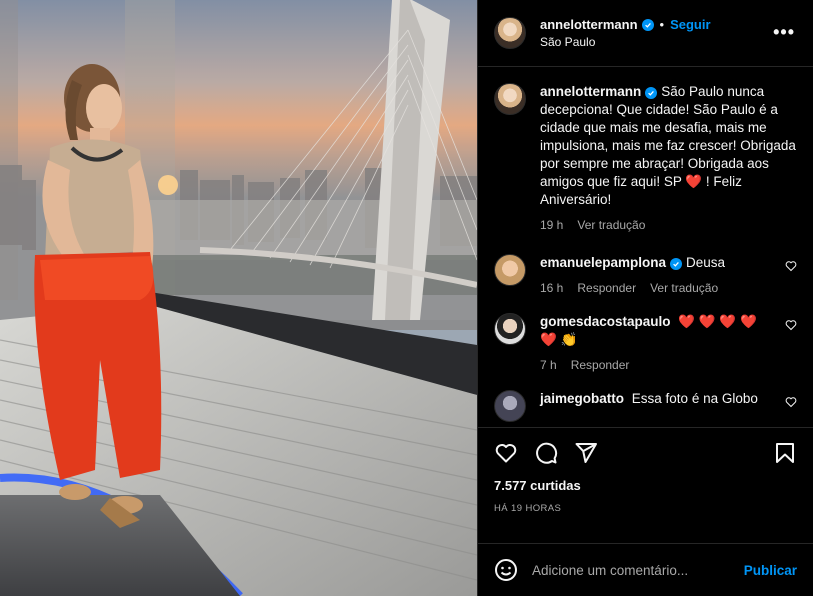  I want to click on post-header: annelottermann • Seguir São Paulo •••, so click(645, 33).